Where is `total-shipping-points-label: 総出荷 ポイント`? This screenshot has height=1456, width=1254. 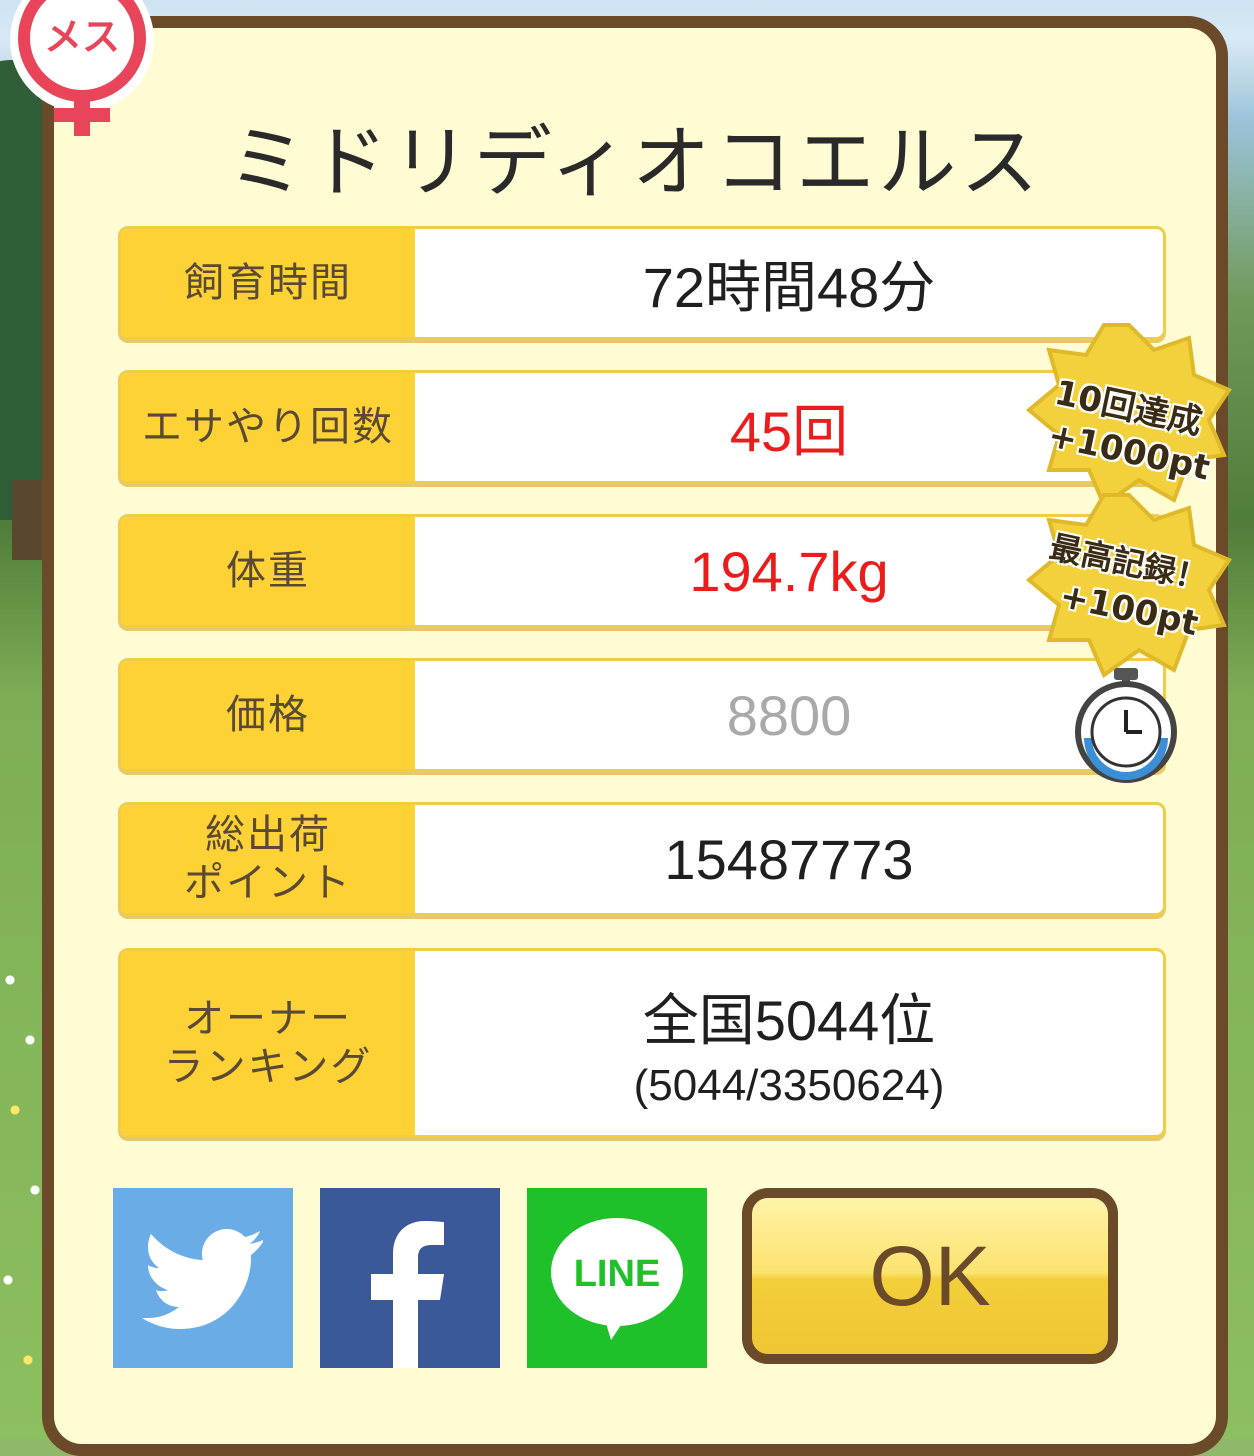
total-shipping-points-label: 総出荷 ポイント is located at coordinates (268, 859).